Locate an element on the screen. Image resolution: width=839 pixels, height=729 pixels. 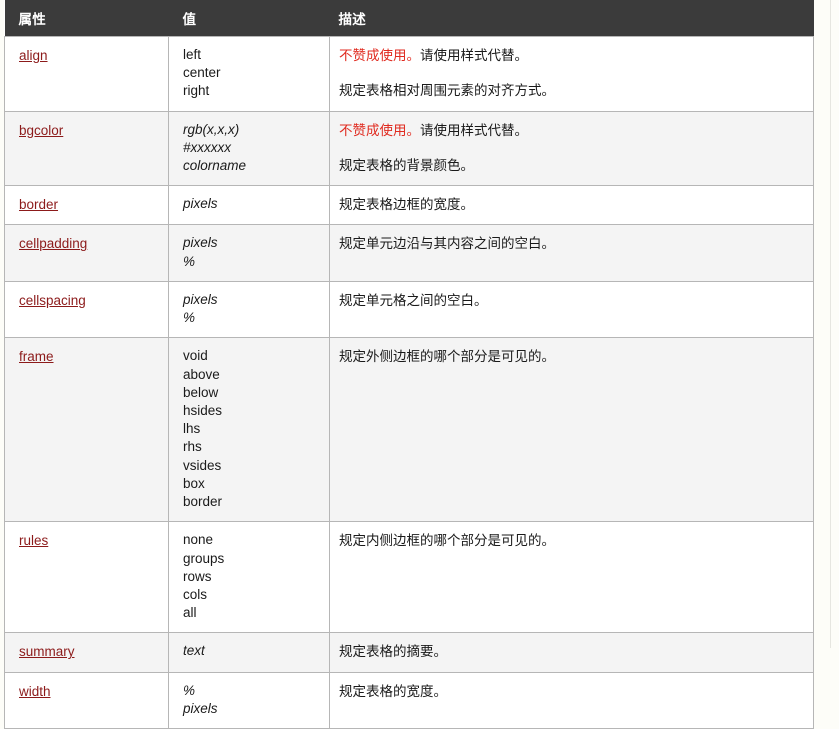
deprecated-advice: 请使用样式代替。 is located at coordinates (474, 55).